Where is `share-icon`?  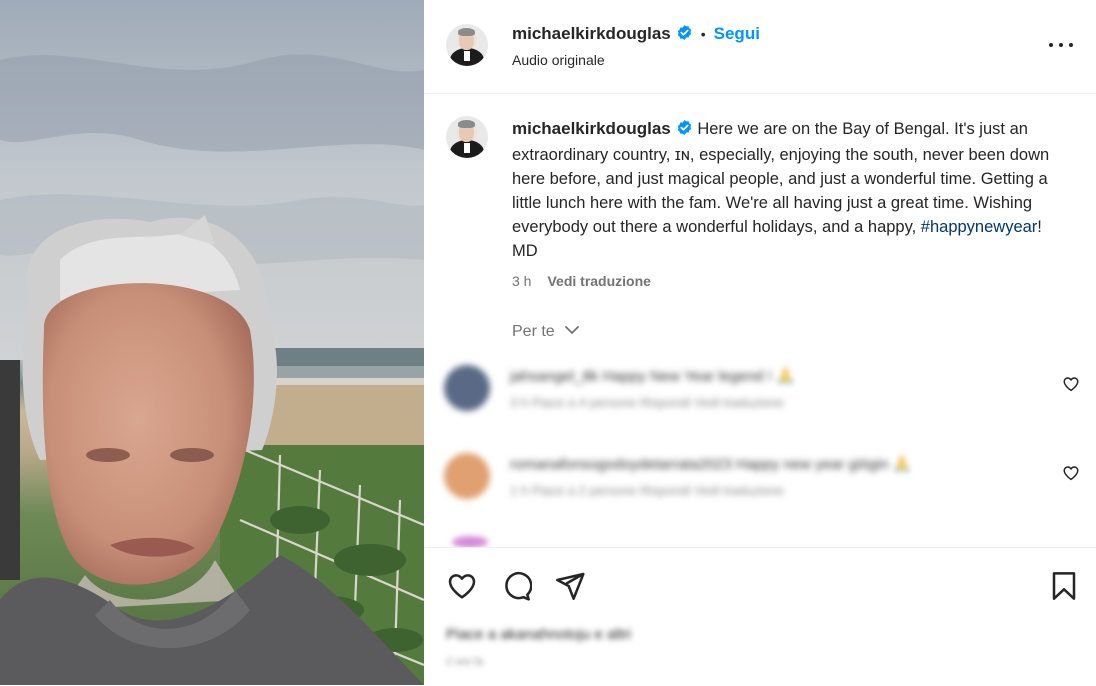 share-icon is located at coordinates (570, 588).